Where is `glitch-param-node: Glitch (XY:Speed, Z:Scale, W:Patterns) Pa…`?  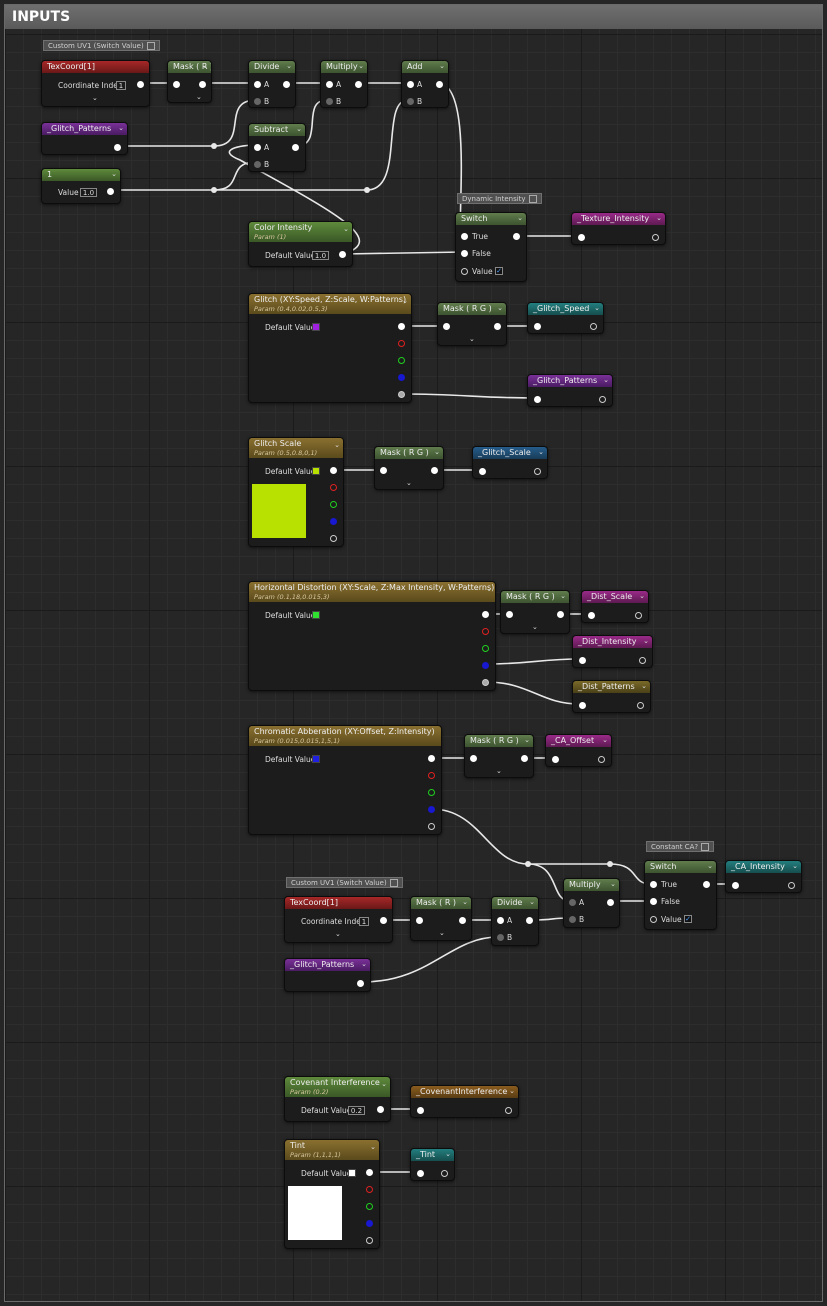 glitch-param-node: Glitch (XY:Speed, Z:Scale, W:Patterns) Pa… is located at coordinates (330, 348).